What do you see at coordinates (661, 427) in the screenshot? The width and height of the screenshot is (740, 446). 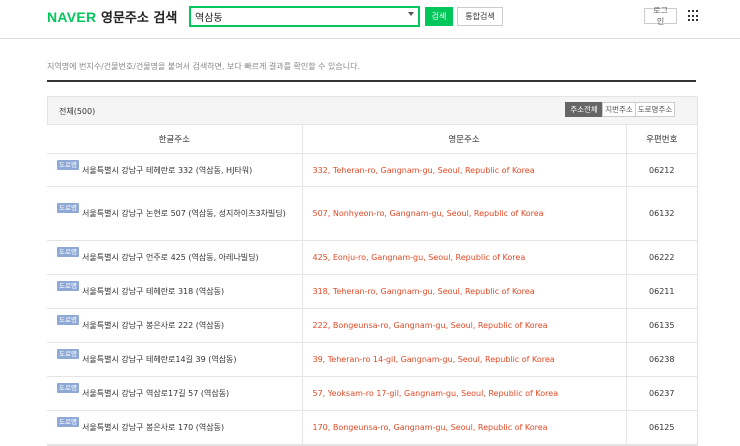 I see `postcode: 06125` at bounding box center [661, 427].